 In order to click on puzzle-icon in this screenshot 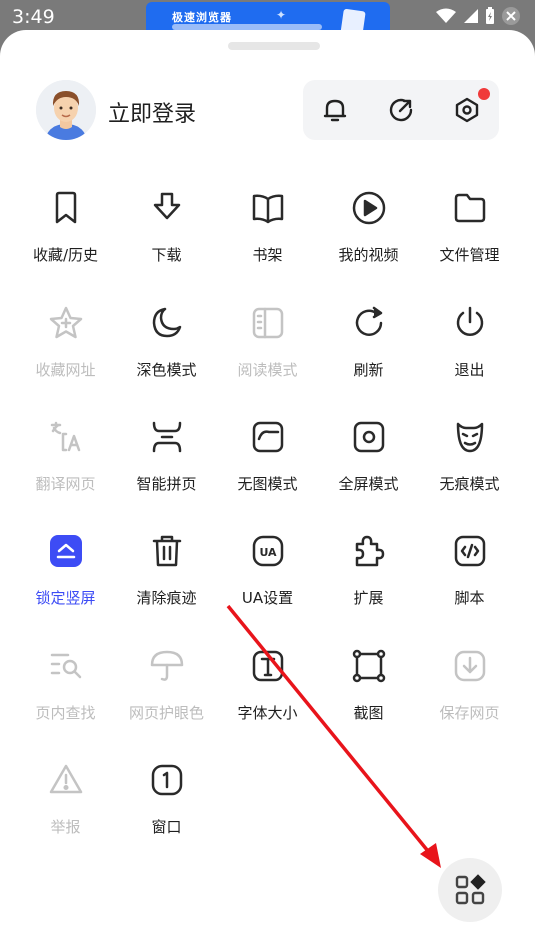, I will do `click(369, 551)`.